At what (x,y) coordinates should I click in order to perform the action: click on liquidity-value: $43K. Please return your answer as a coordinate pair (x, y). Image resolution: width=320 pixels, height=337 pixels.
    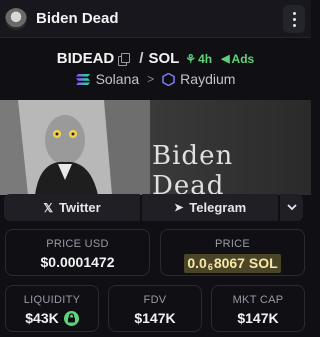
    Looking at the image, I should click on (42, 318).